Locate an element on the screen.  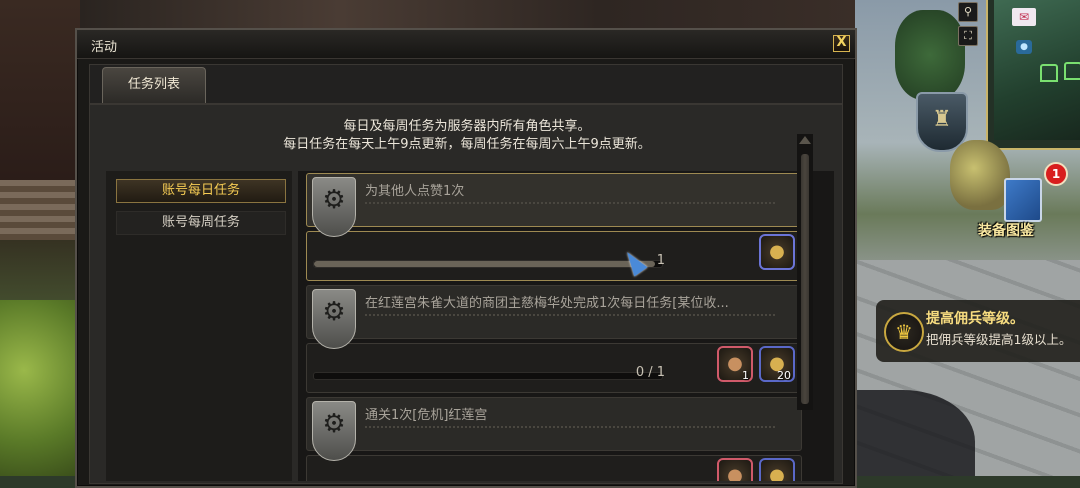
quest-title: 通关1次[危机]红莲宫 is located at coordinates (426, 415).